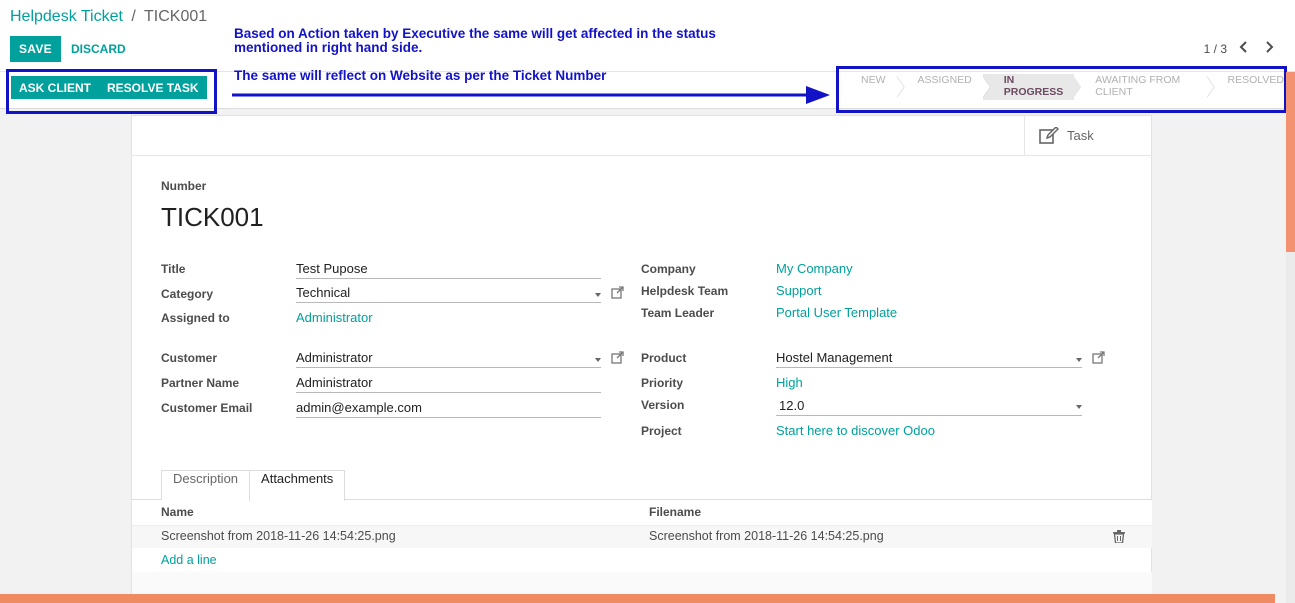 The height and width of the screenshot is (603, 1295). I want to click on pager-next-button, so click(1269, 48).